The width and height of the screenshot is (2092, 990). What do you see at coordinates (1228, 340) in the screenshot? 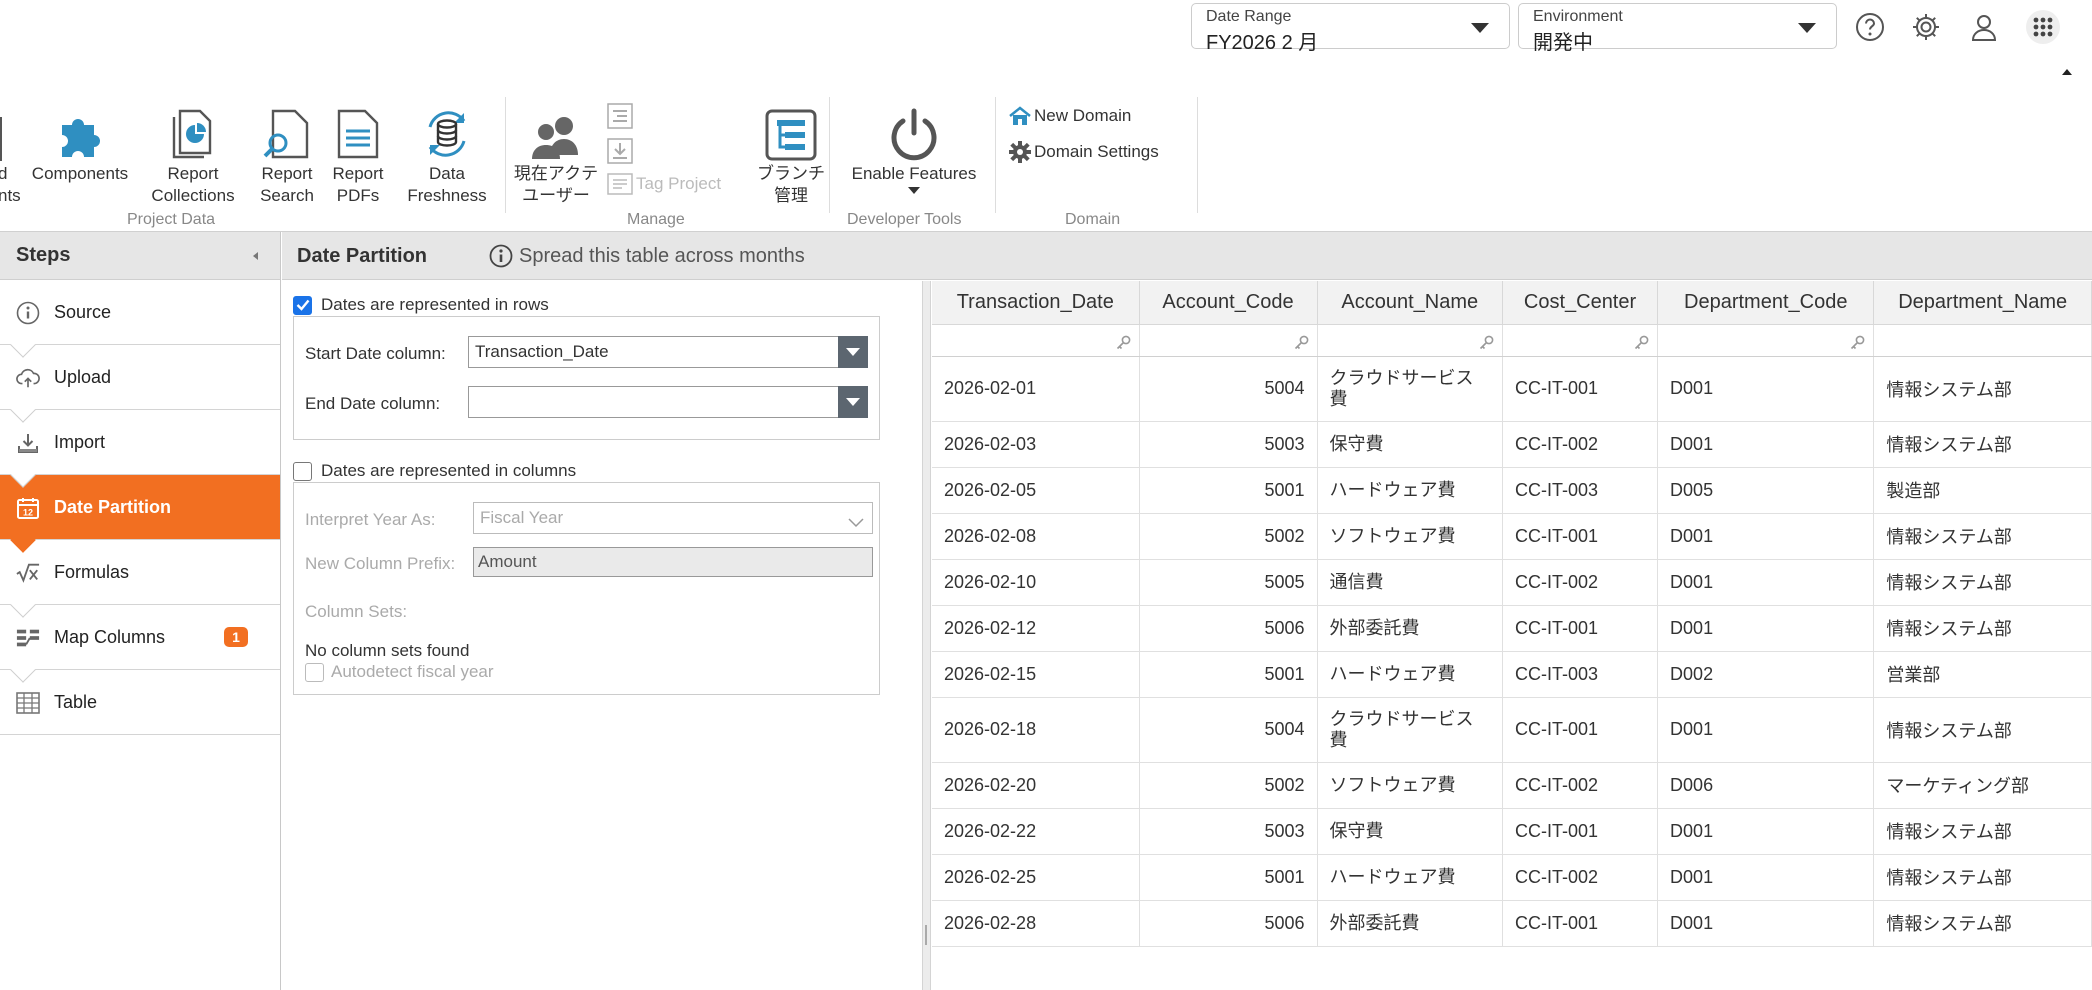
I see `column-filter-account-code` at bounding box center [1228, 340].